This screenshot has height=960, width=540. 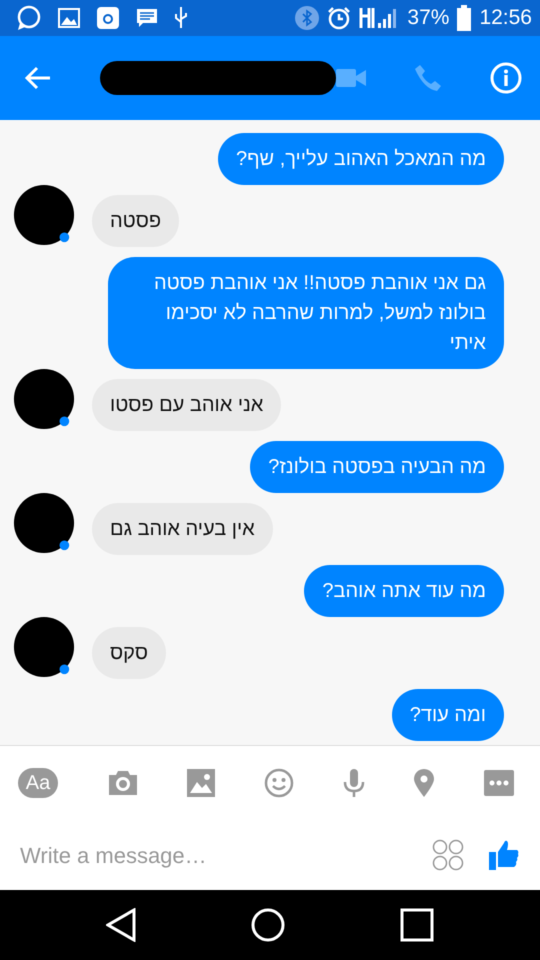 What do you see at coordinates (504, 855) in the screenshot?
I see `like-button` at bounding box center [504, 855].